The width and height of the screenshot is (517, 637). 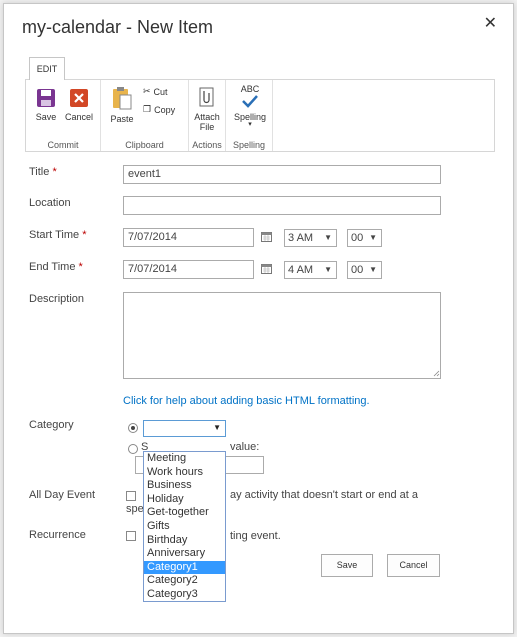 I want to click on end-time-label: End Time *, so click(x=56, y=267).